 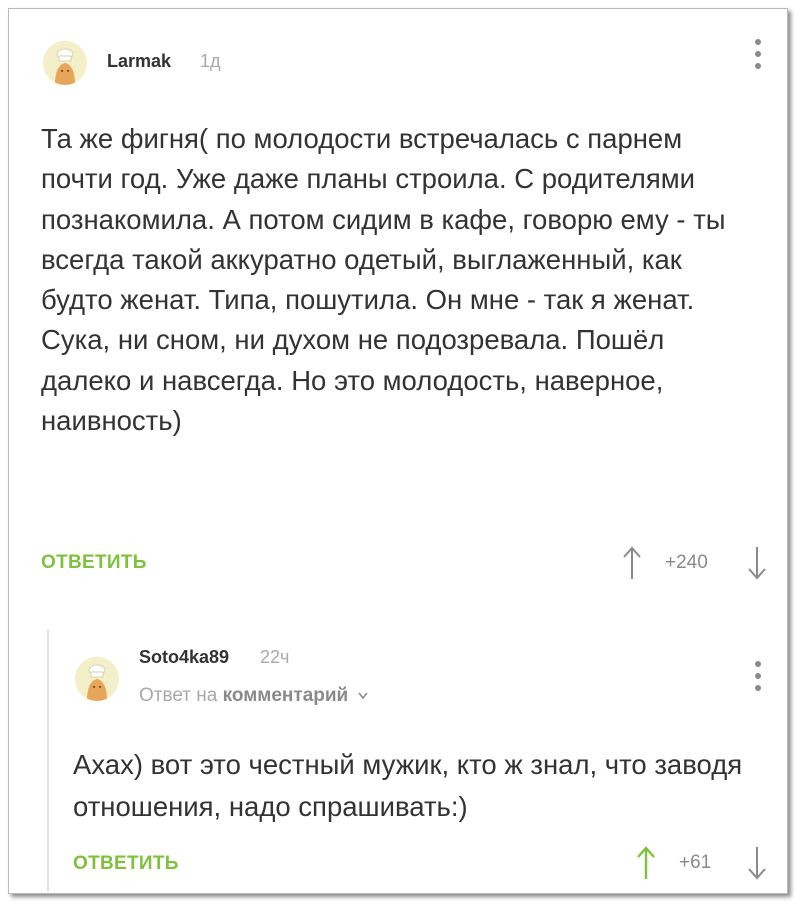 I want to click on chevron-down-icon, so click(x=363, y=696).